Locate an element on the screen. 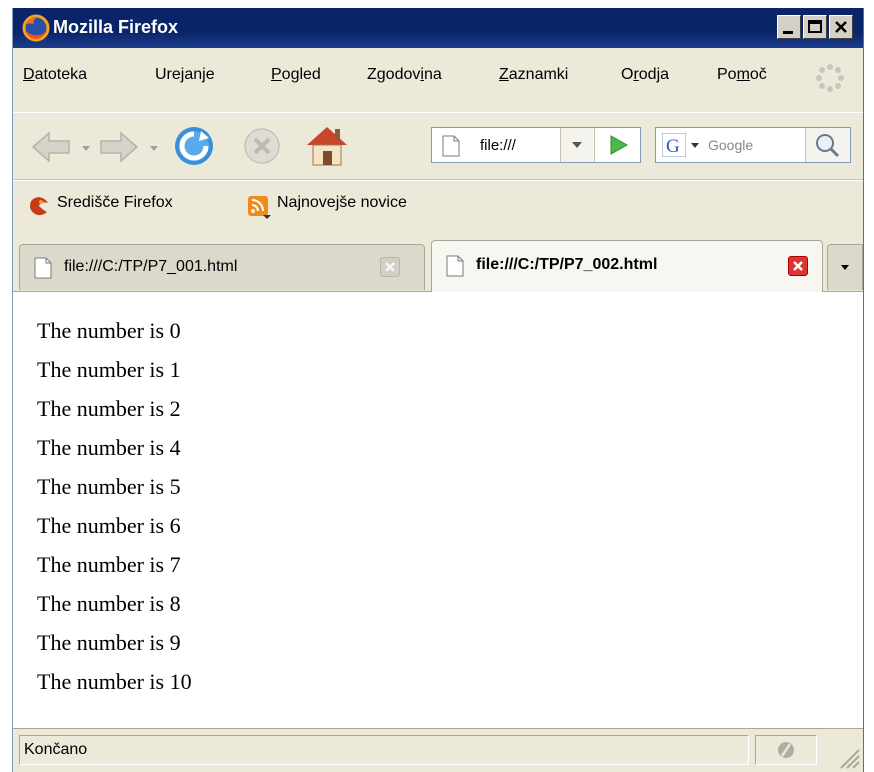  content-line: The number is 7 is located at coordinates (109, 564).